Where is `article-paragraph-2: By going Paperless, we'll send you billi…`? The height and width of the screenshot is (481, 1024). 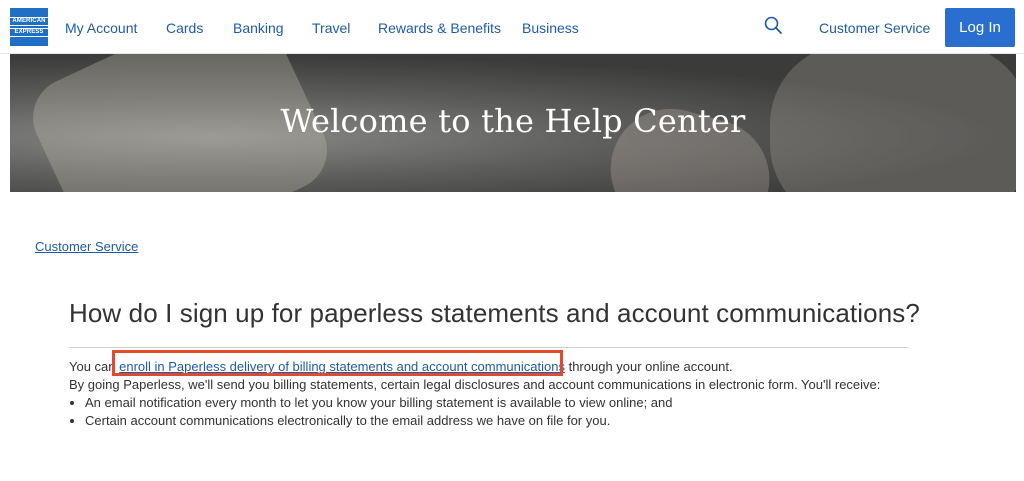 article-paragraph-2: By going Paperless, we'll send you billi… is located at coordinates (475, 384).